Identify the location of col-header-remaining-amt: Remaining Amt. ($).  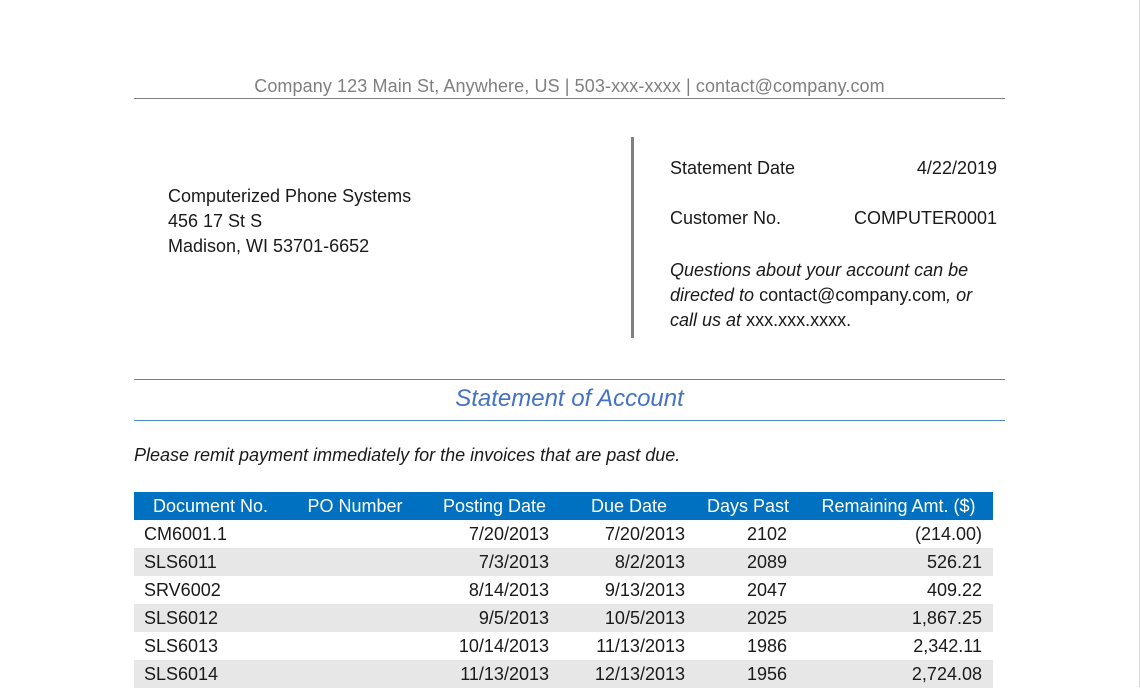
(898, 506).